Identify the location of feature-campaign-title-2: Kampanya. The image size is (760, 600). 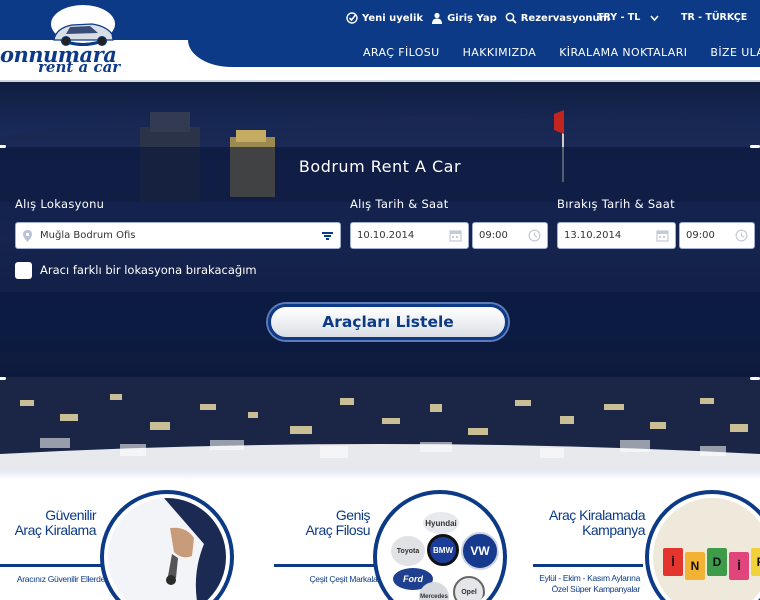
(613, 530).